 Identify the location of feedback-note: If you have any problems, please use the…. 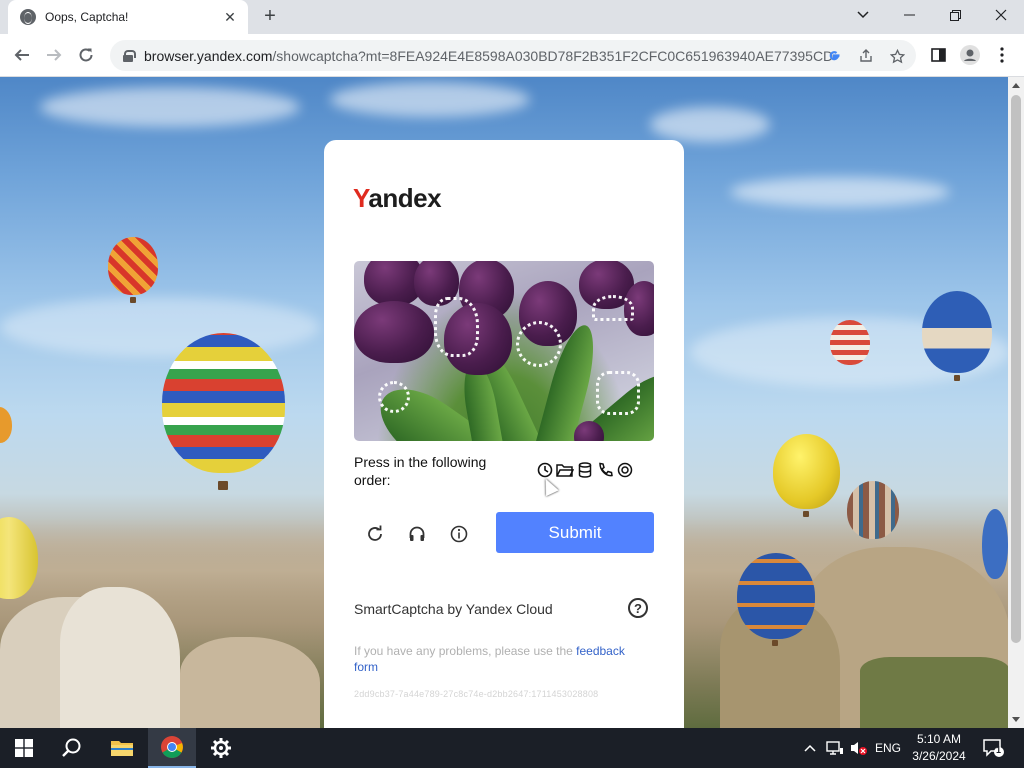
(499, 659).